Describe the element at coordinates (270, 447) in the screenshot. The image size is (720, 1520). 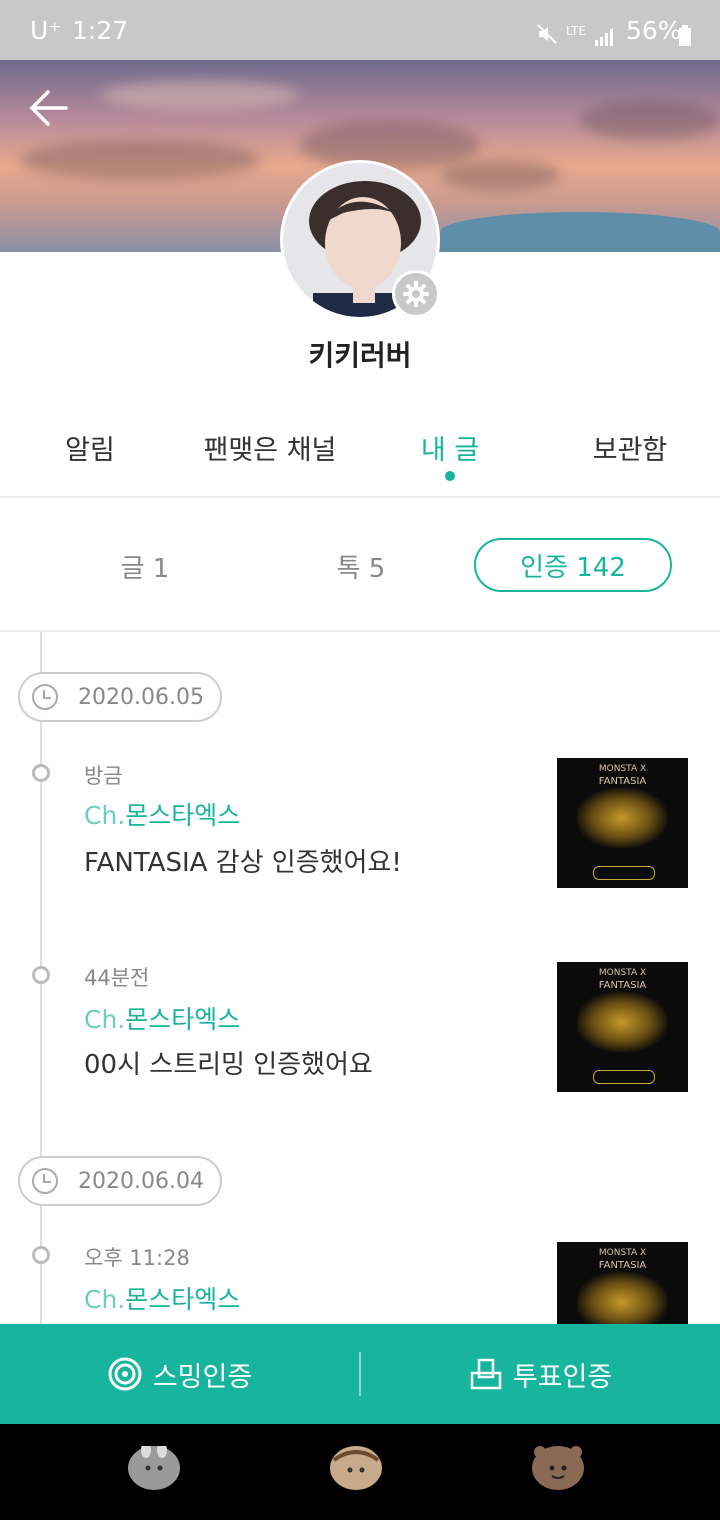
I see `tab-channels: 팬맺은 채널` at that location.